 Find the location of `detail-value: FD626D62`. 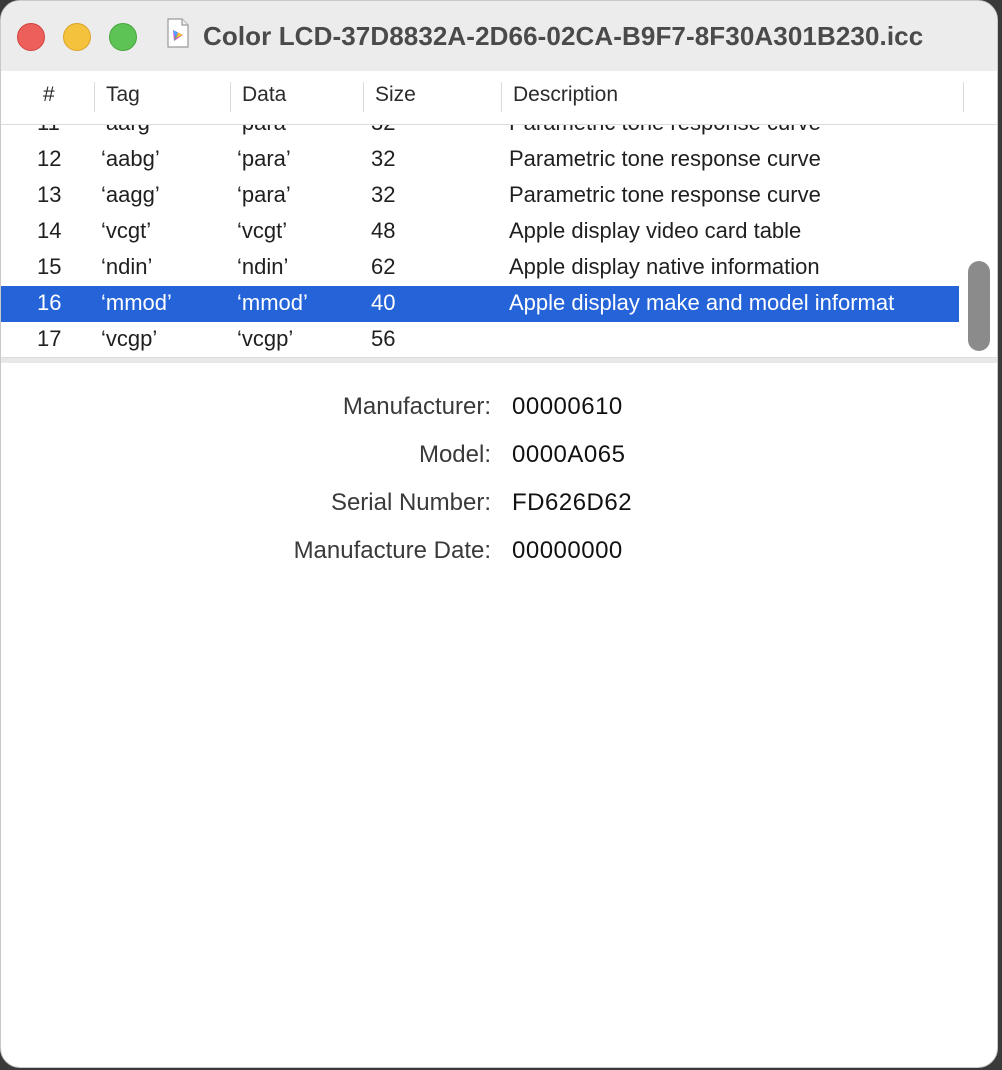

detail-value: FD626D62 is located at coordinates (572, 502).